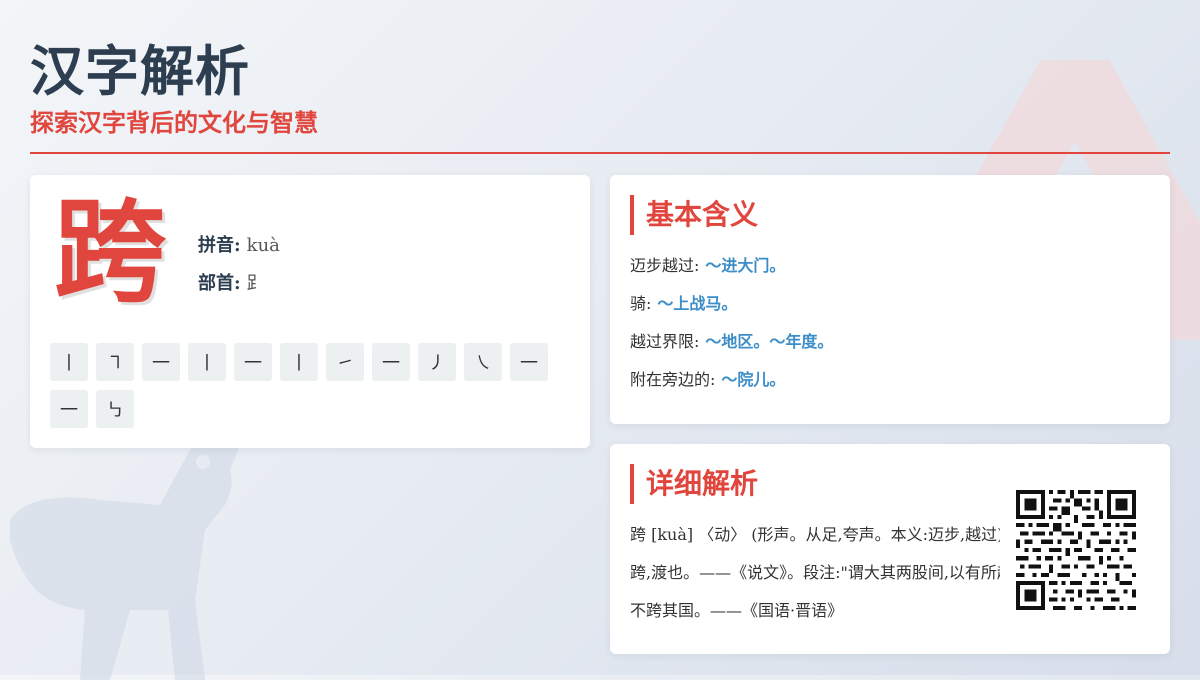  What do you see at coordinates (437, 362) in the screenshot?
I see `stroke-tile: ㇓` at bounding box center [437, 362].